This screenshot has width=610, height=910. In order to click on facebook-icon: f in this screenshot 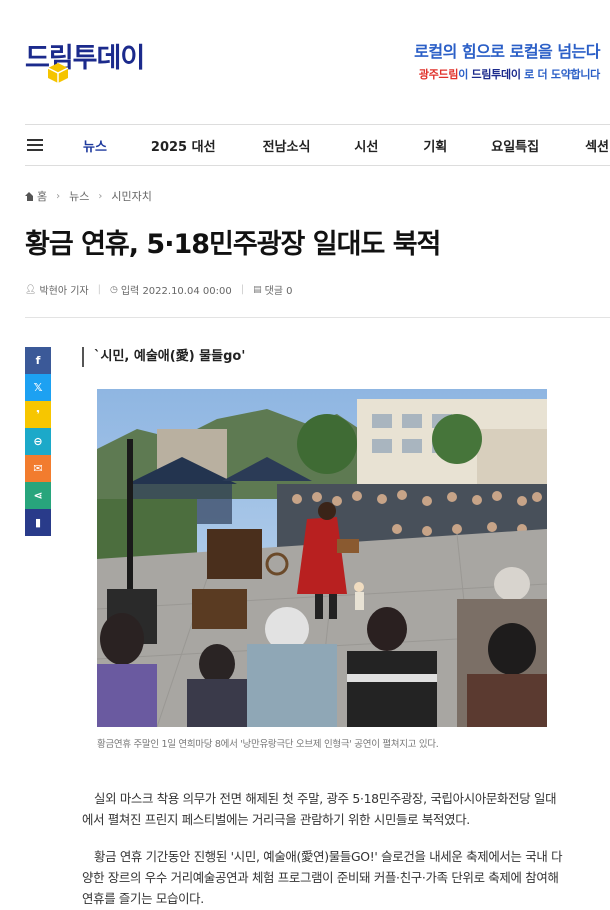, I will do `click(38, 360)`.